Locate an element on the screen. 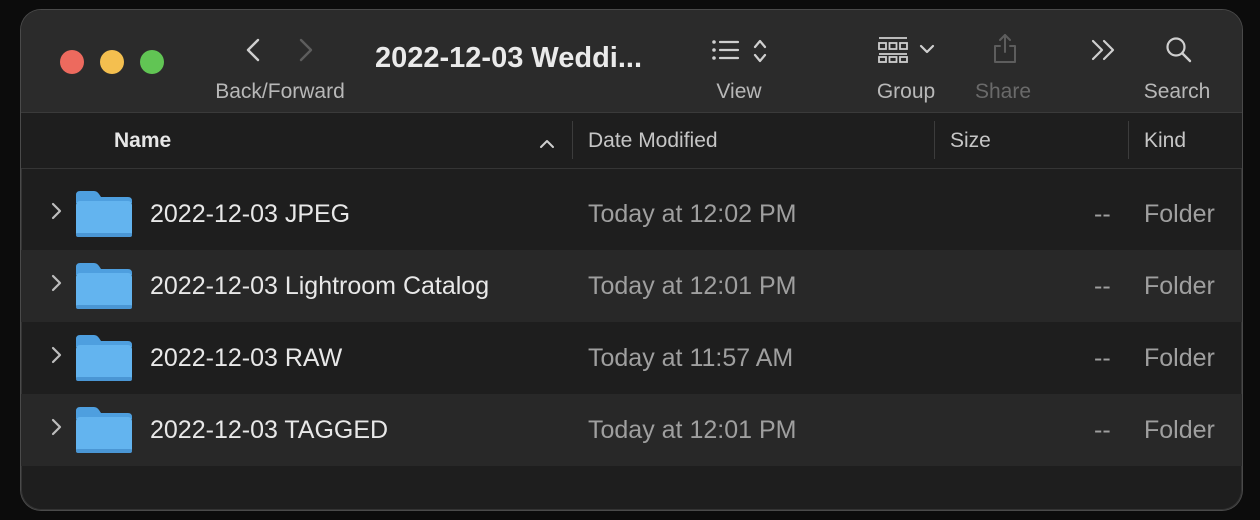 This screenshot has height=520, width=1260. search-label: Search is located at coordinates (1177, 91).